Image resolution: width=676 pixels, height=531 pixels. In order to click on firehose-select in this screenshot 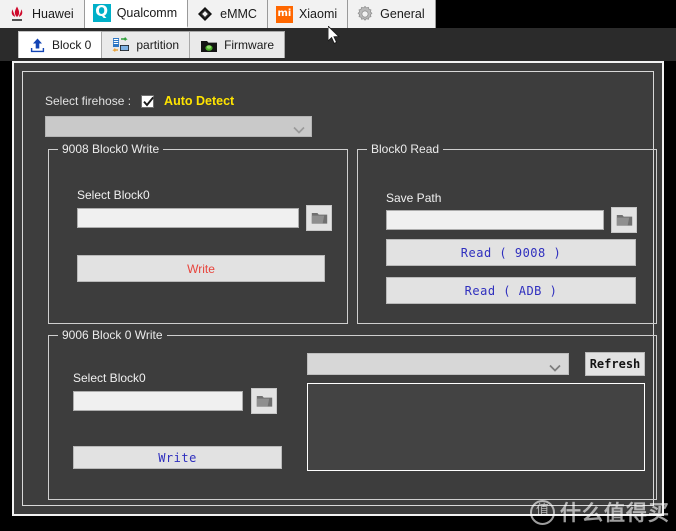, I will do `click(178, 126)`.